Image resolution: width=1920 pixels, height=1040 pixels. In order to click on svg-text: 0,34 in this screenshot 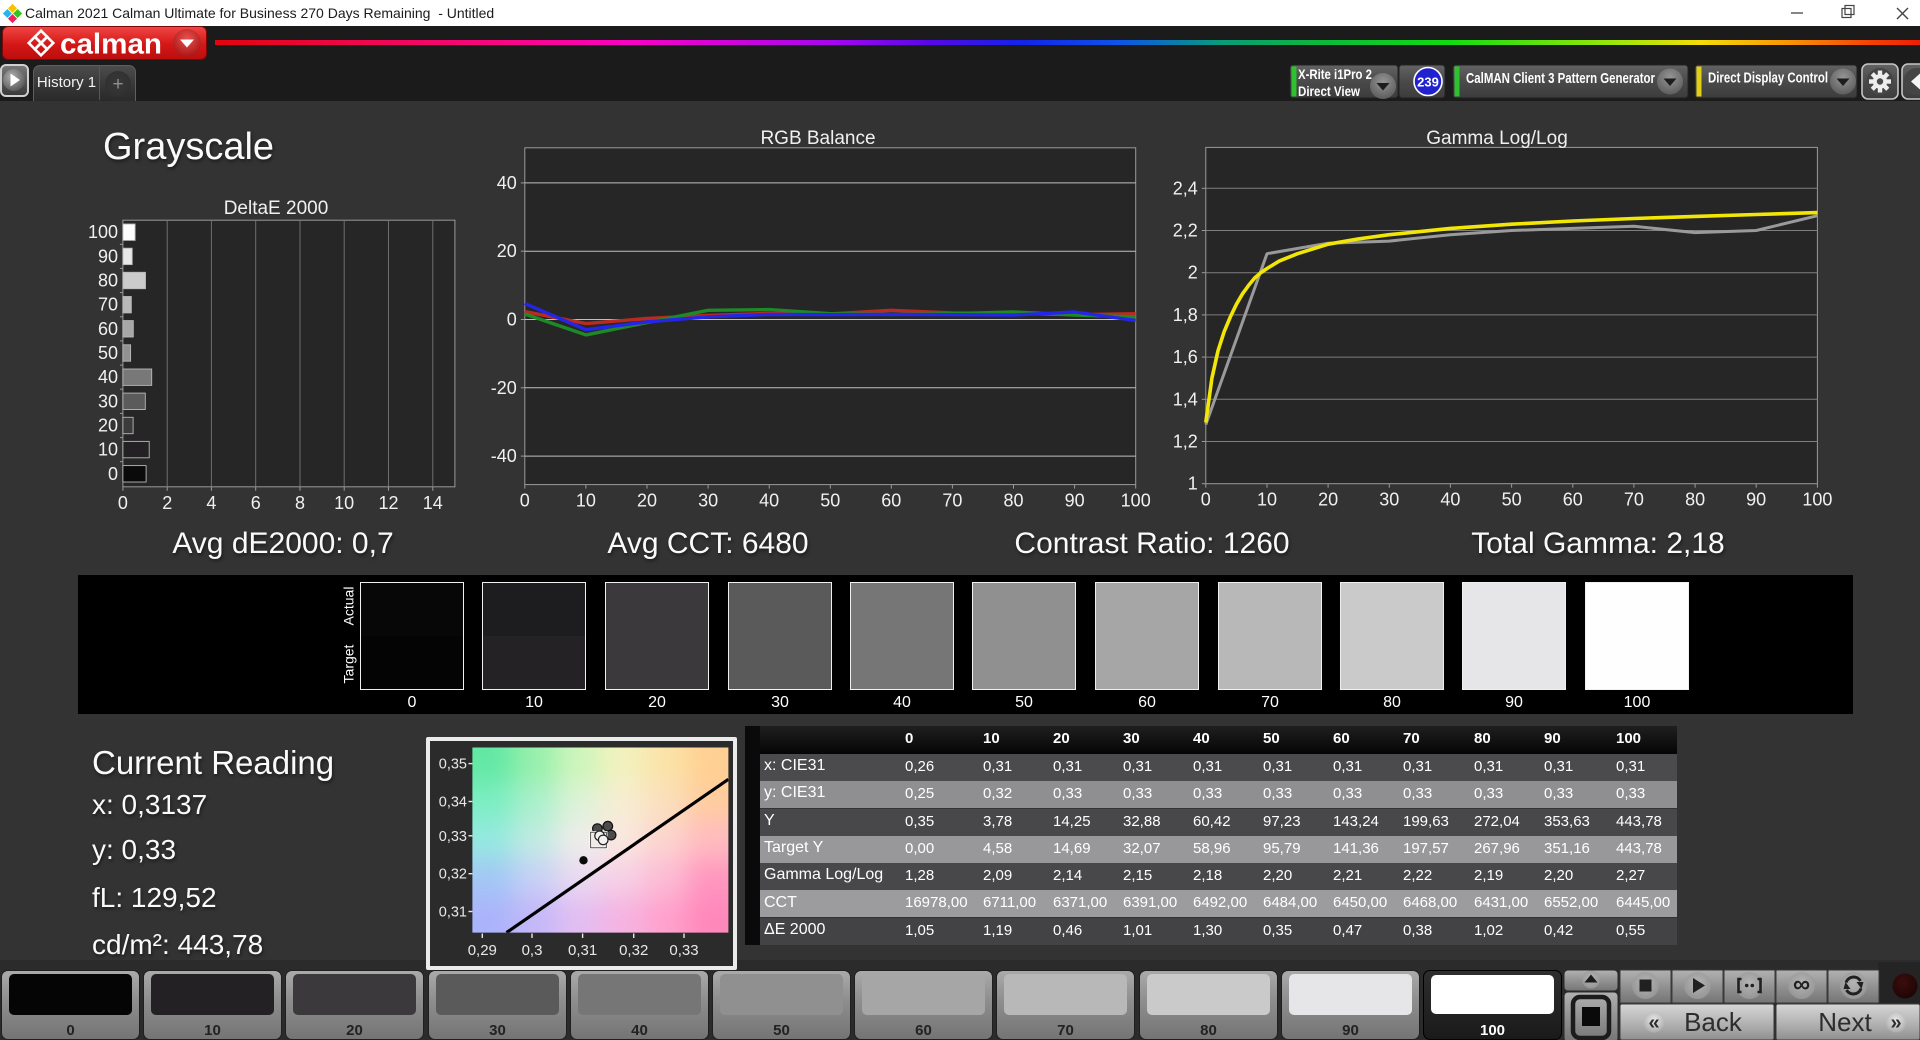, I will do `click(453, 803)`.